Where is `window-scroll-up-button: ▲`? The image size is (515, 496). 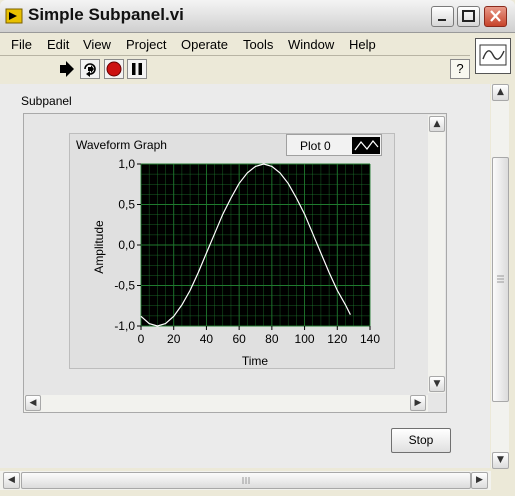
window-scroll-up-button: ▲ is located at coordinates (500, 92).